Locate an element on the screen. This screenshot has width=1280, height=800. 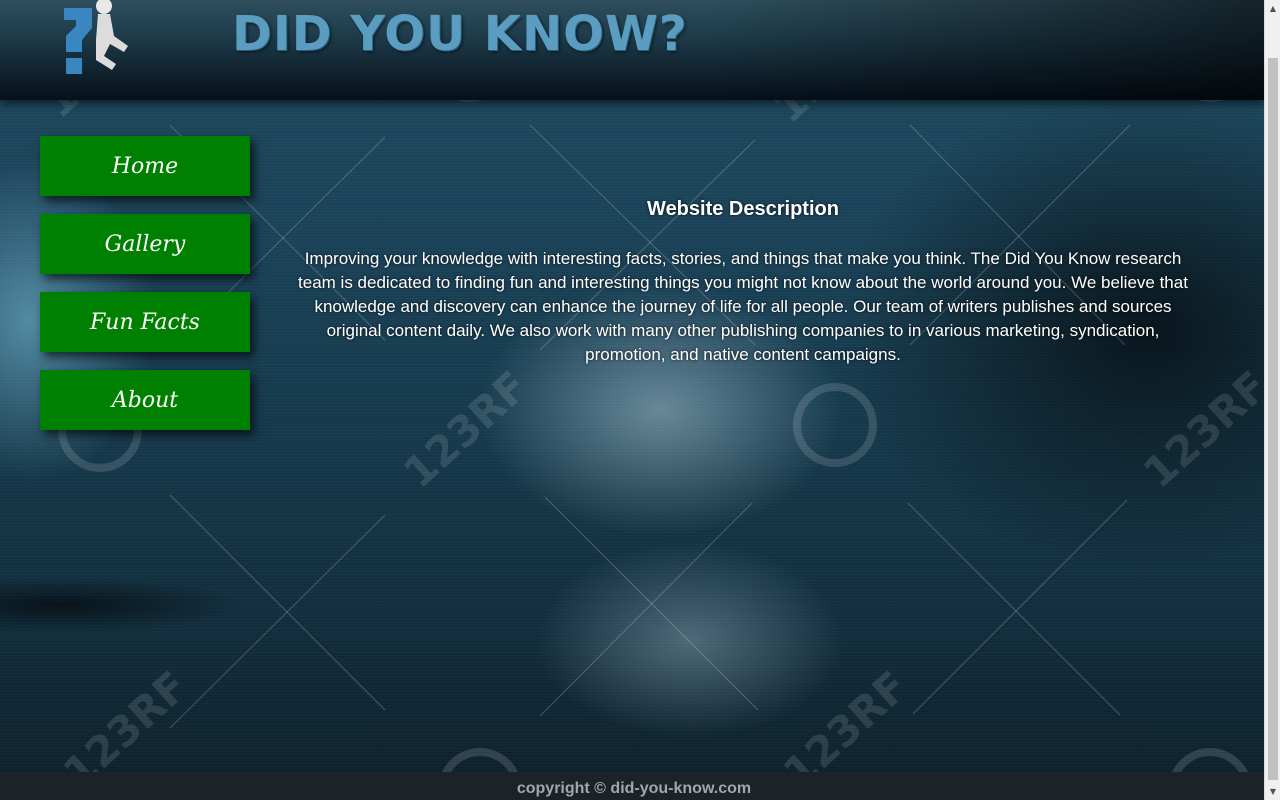
scroll-thumb is located at coordinates (1273, 419).